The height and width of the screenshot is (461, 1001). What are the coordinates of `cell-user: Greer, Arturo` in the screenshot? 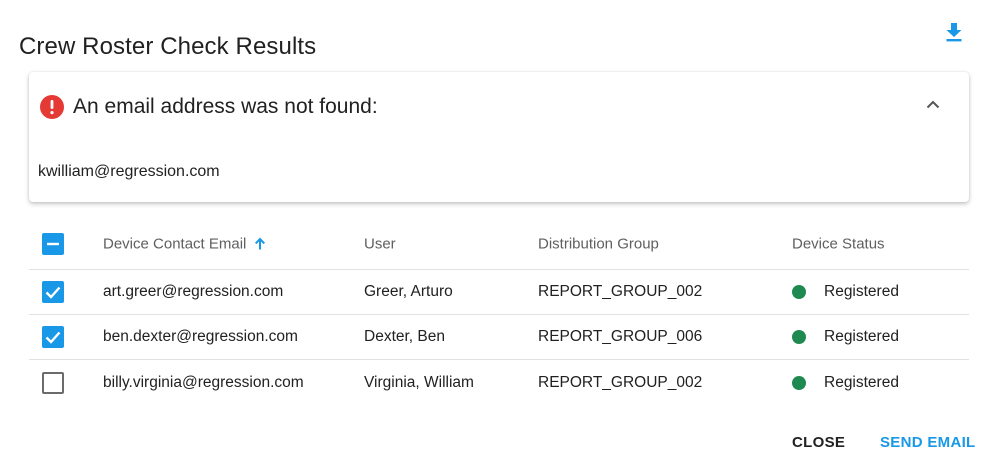 It's located at (408, 291).